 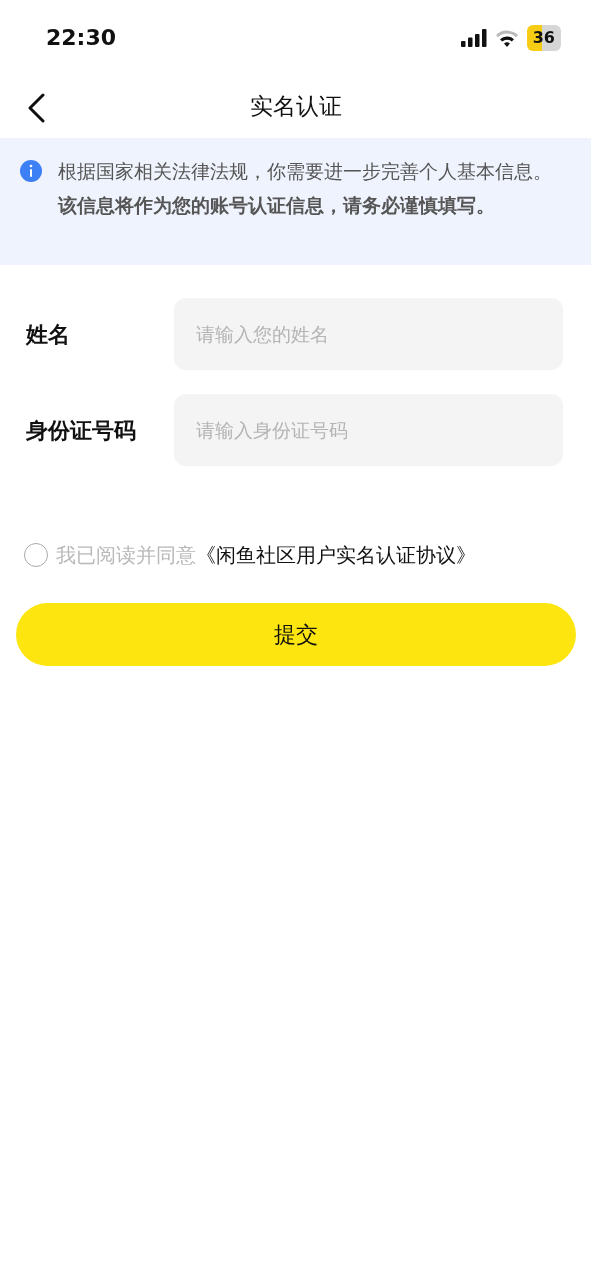 I want to click on agreement-text: 我已阅读并同意, so click(x=126, y=555).